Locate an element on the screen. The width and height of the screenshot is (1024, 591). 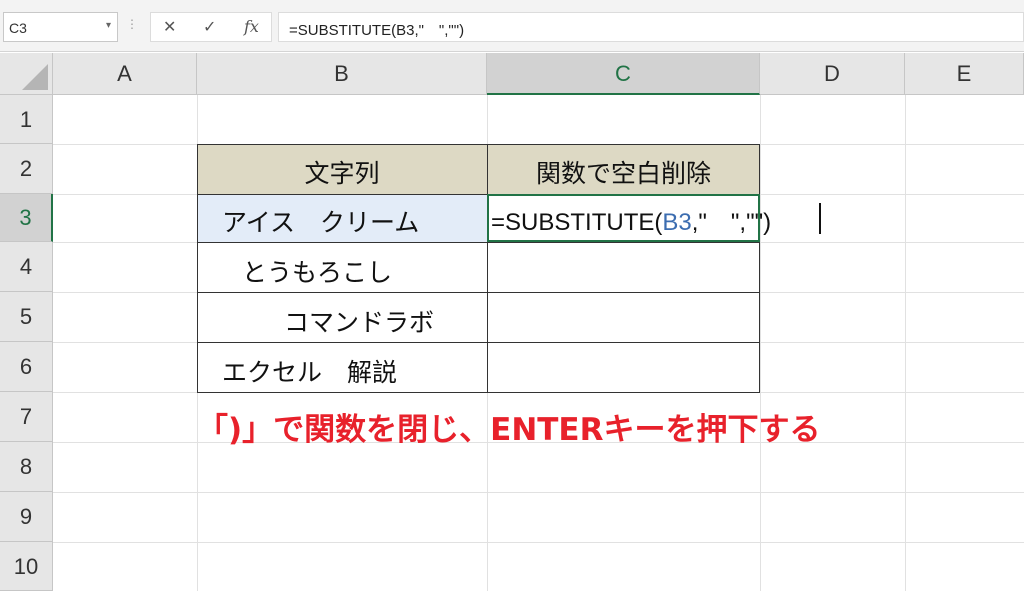
cell-b4: とうもろこし is located at coordinates (317, 271).